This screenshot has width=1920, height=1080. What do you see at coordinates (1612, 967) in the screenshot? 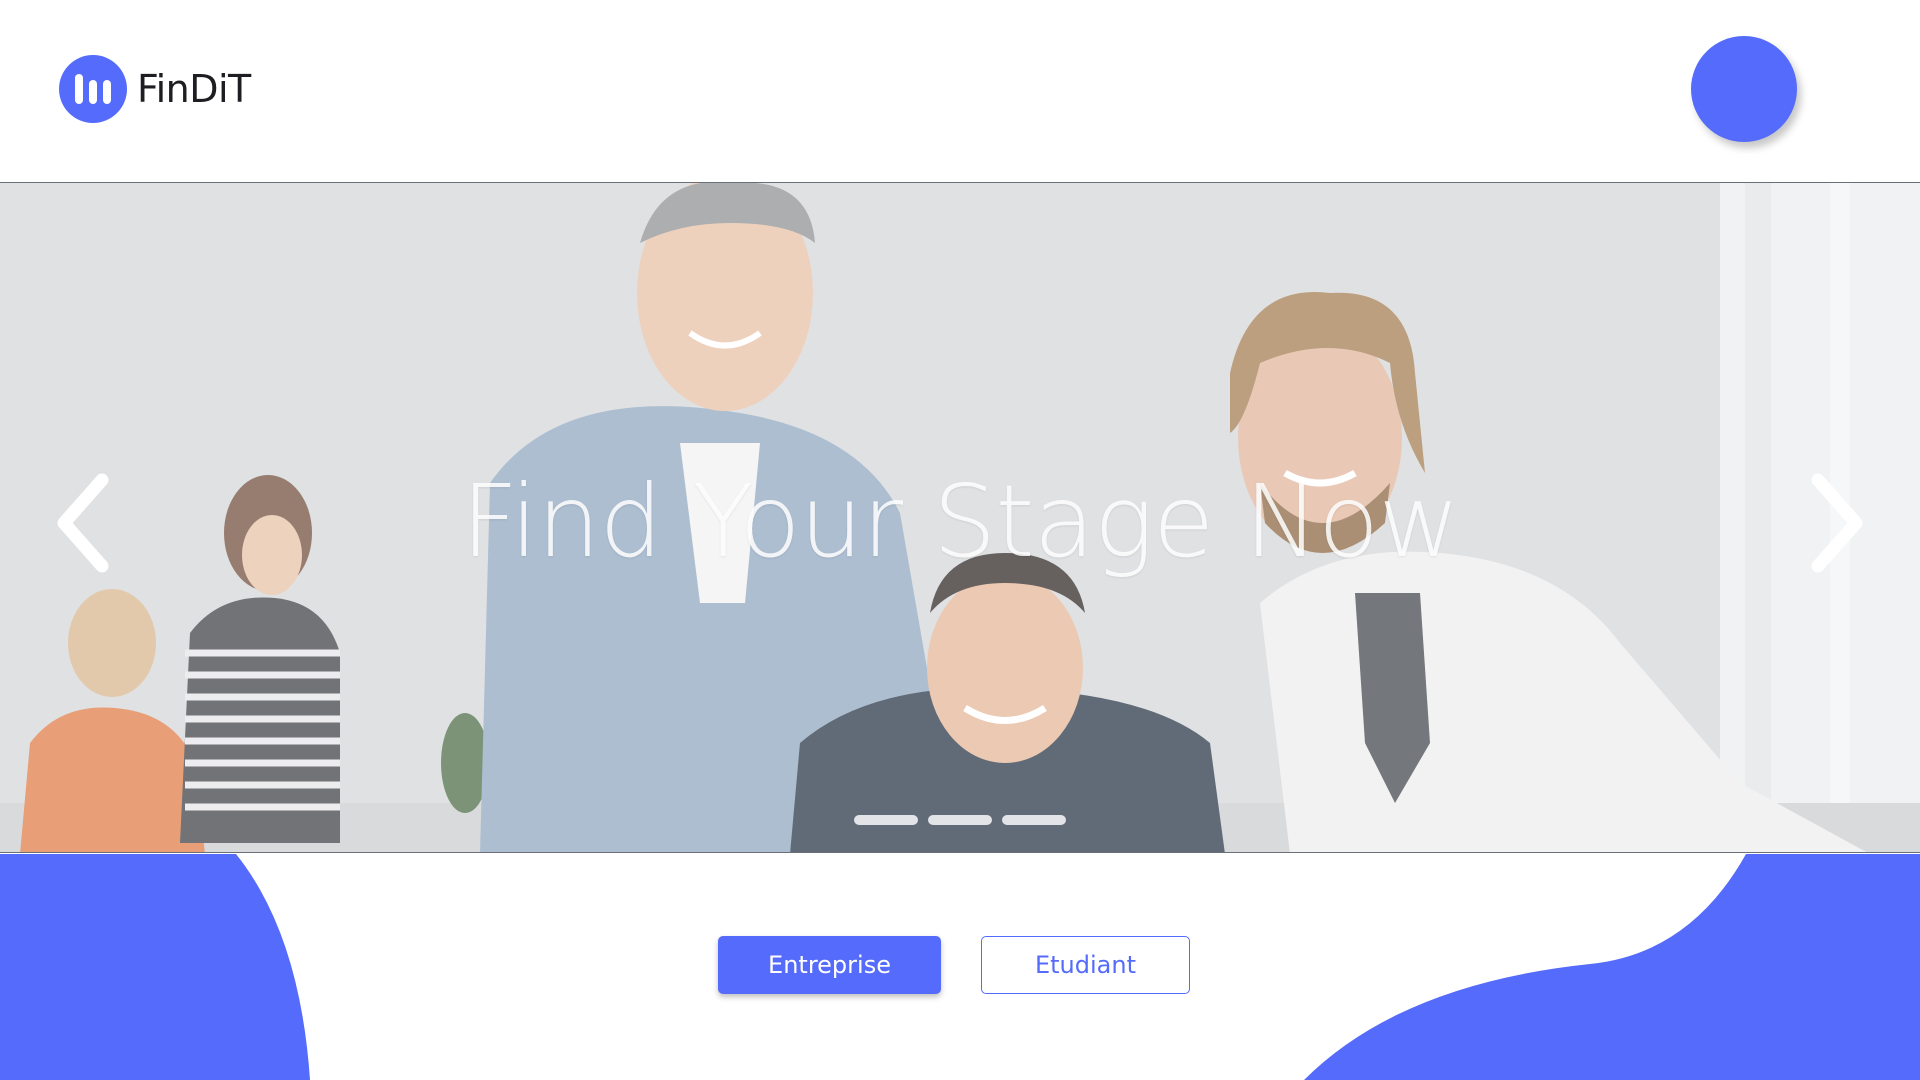
I see `decorative-blob-right` at bounding box center [1612, 967].